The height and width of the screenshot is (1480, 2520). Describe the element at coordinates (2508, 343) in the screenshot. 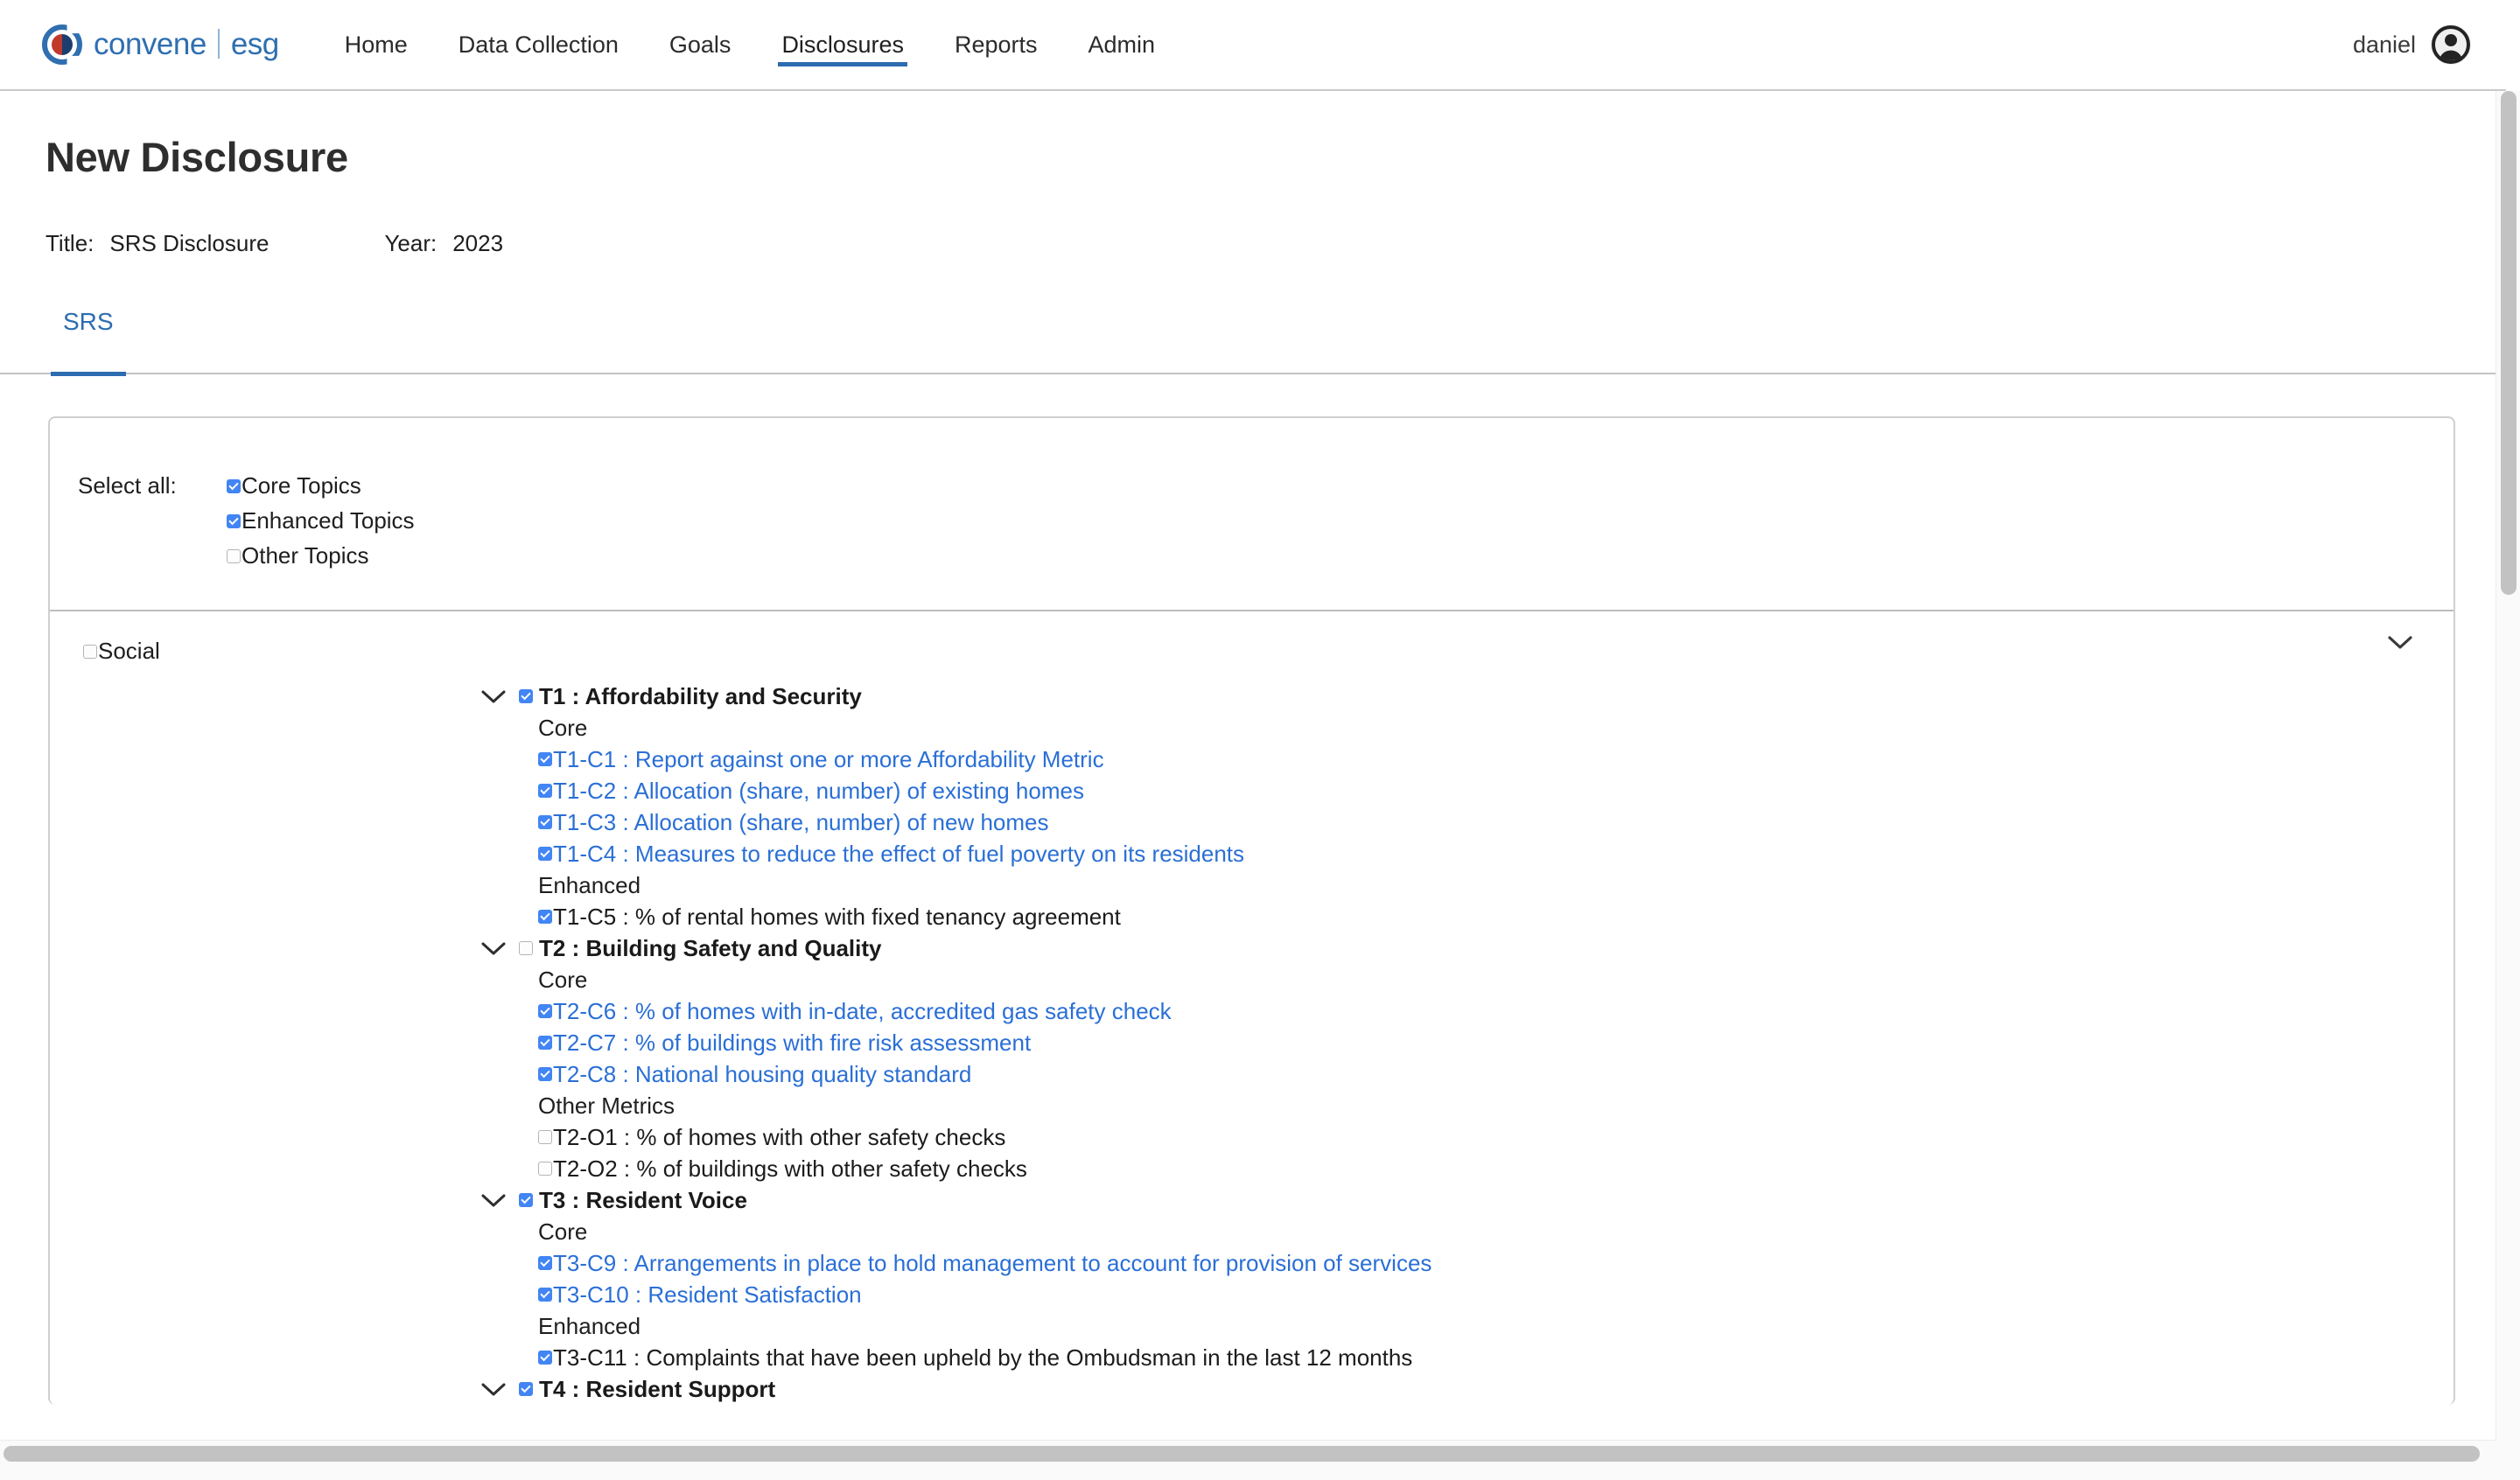

I see `vertical-scrollbar-thumb` at that location.